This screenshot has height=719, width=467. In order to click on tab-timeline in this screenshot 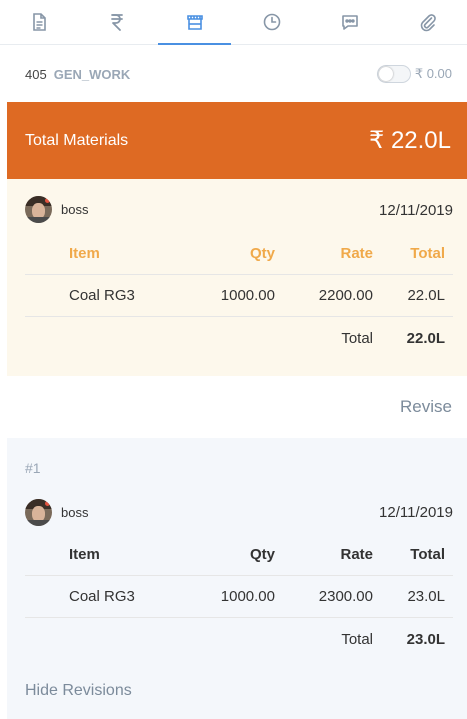, I will do `click(272, 22)`.